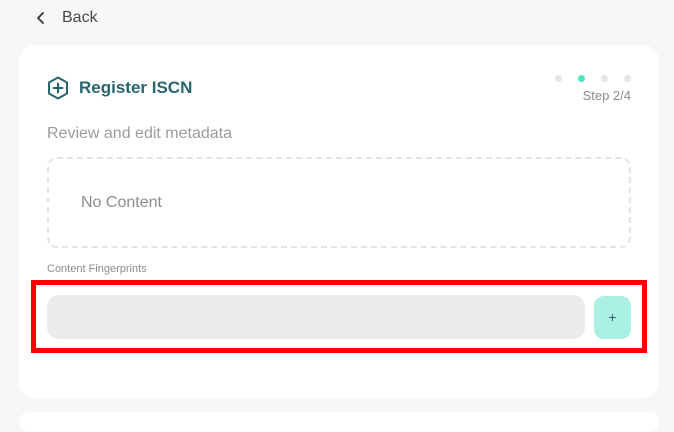  Describe the element at coordinates (612, 317) in the screenshot. I see `add-fingerprint-button: +` at that location.